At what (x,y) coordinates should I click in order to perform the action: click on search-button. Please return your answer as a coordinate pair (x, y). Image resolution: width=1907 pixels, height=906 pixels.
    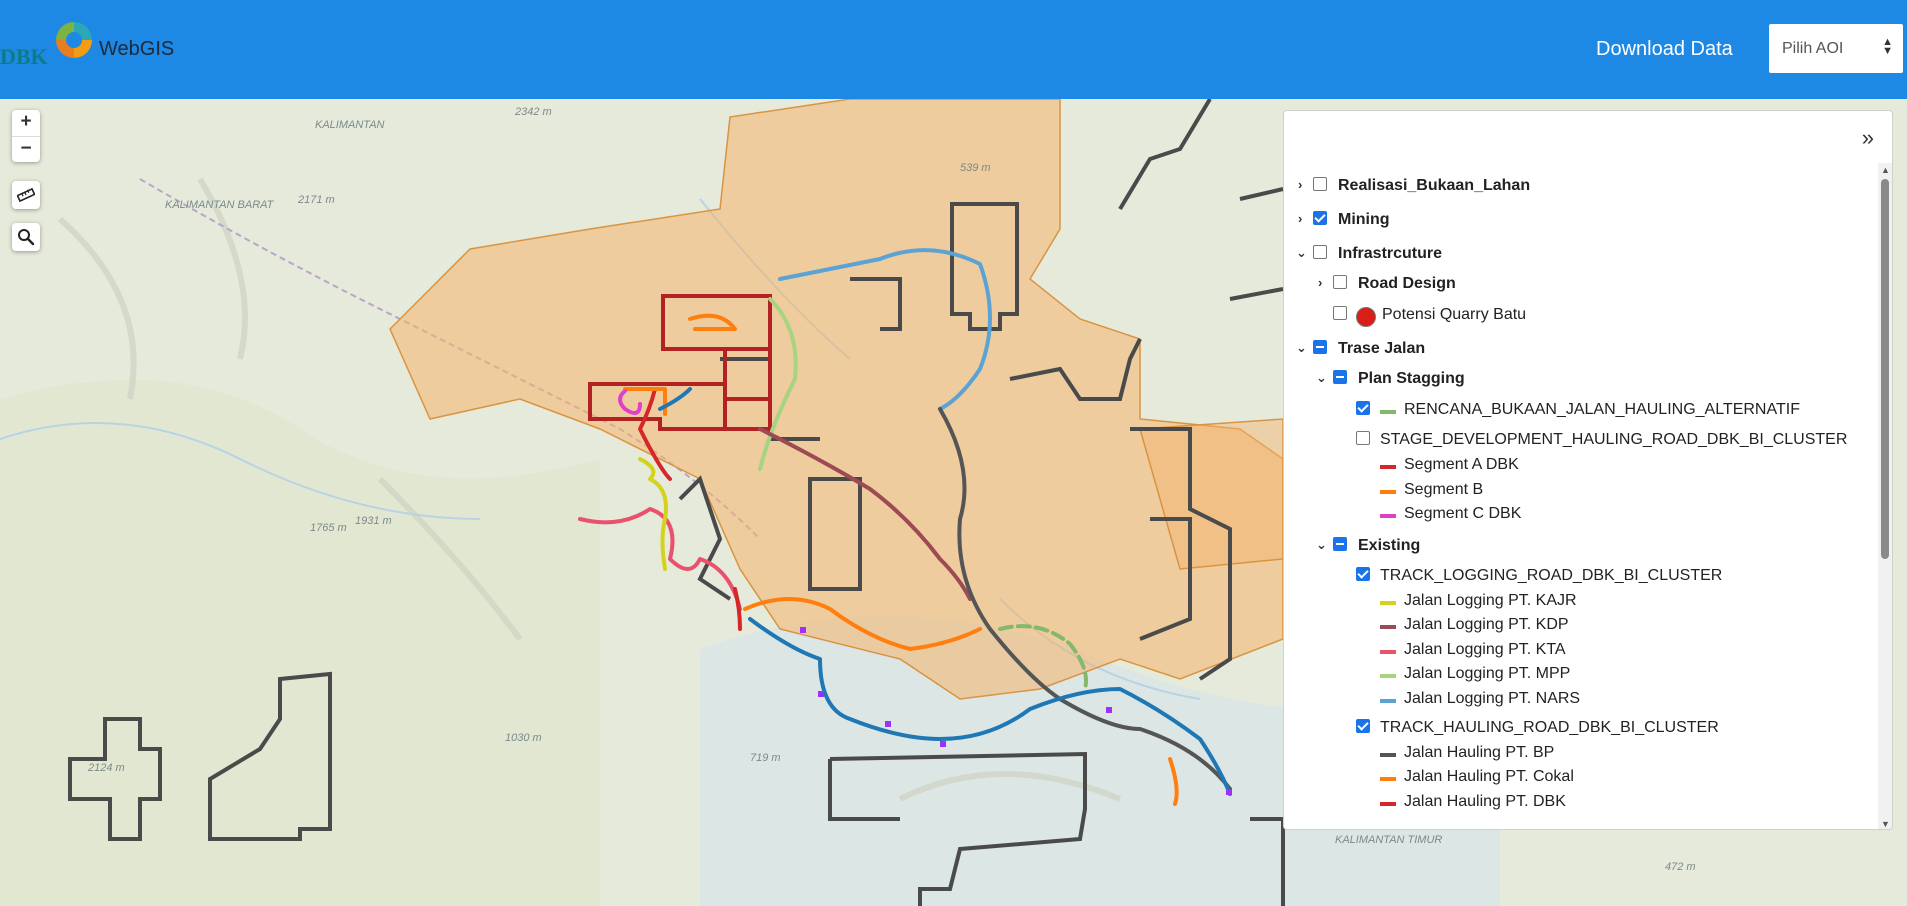
    Looking at the image, I should click on (26, 237).